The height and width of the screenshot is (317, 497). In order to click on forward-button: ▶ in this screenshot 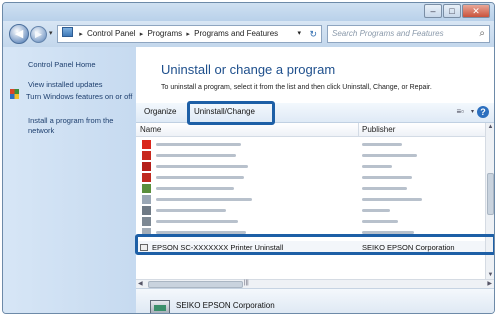, I will do `click(38, 34)`.